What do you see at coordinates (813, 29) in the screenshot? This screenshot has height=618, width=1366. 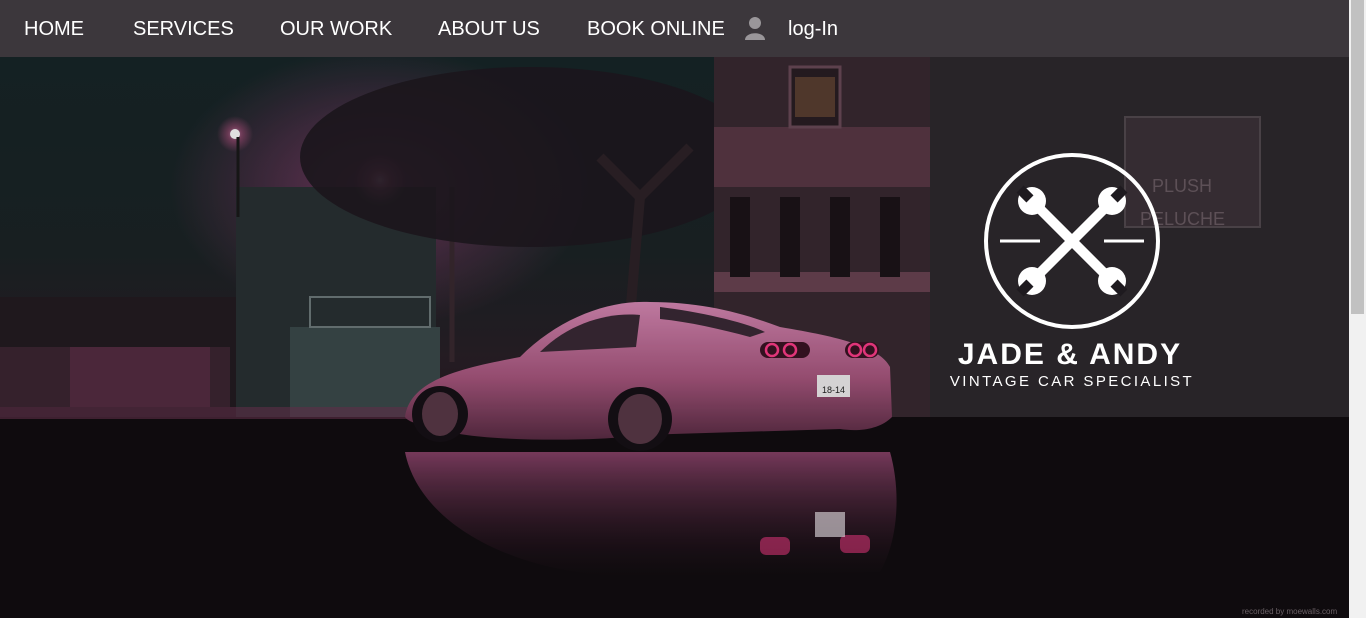 I see `login-link: log-In` at bounding box center [813, 29].